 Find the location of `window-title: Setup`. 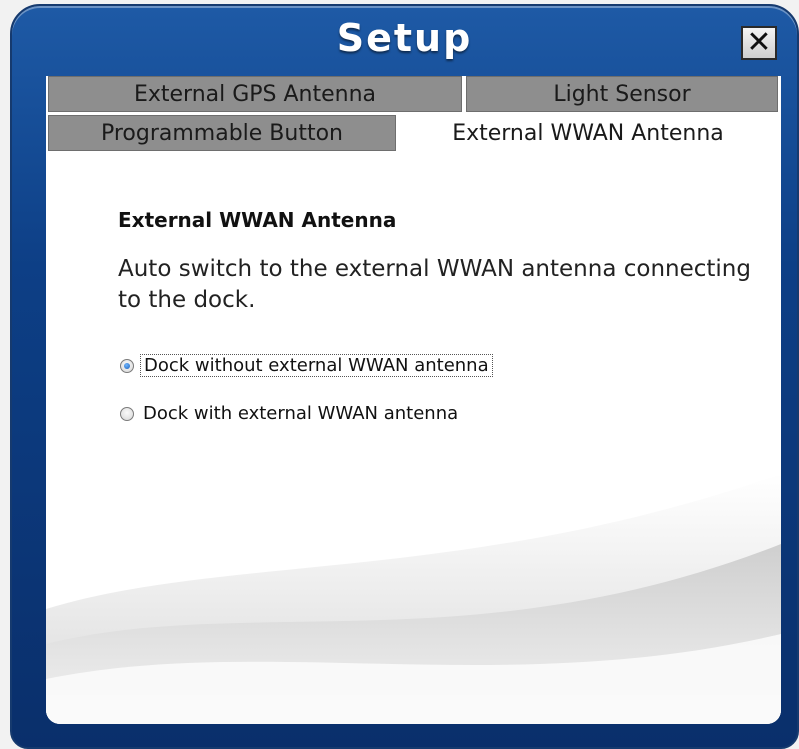

window-title: Setup is located at coordinates (404, 38).